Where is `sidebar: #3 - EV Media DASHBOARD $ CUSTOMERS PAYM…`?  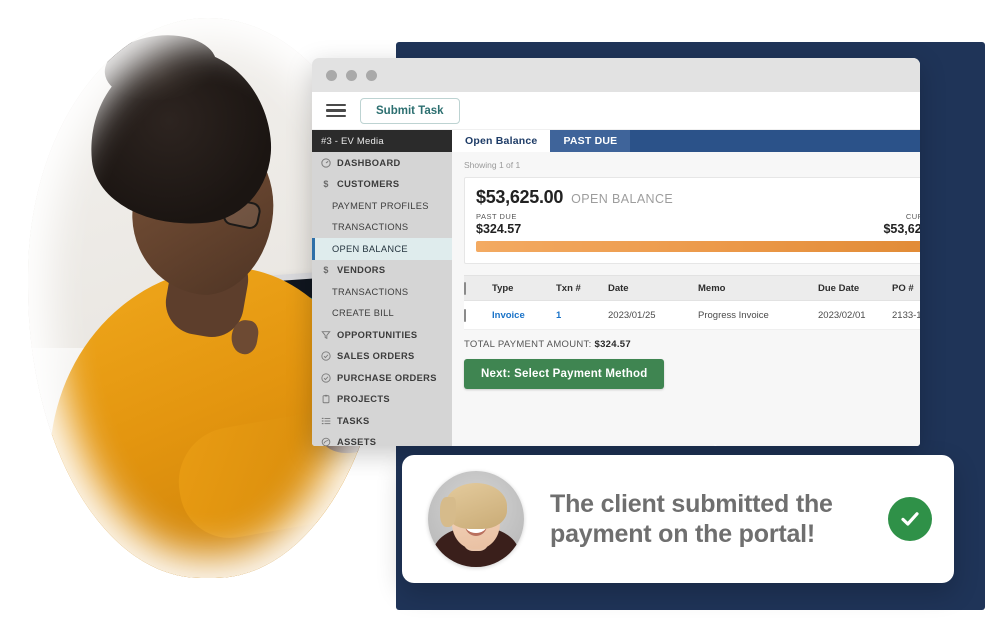 sidebar: #3 - EV Media DASHBOARD $ CUSTOMERS PAYM… is located at coordinates (382, 288).